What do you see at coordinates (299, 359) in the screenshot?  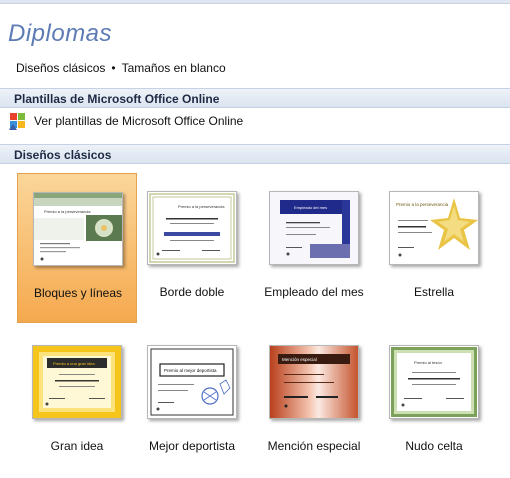 I see `thumb-title-text: Mención especial` at bounding box center [299, 359].